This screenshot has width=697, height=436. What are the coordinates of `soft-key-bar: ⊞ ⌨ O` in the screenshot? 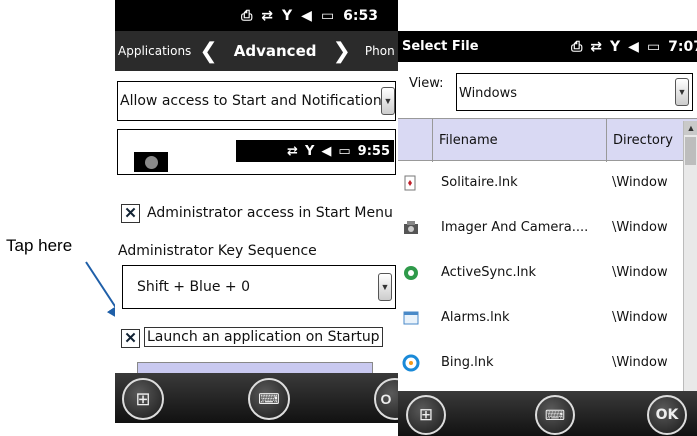 It's located at (256, 398).